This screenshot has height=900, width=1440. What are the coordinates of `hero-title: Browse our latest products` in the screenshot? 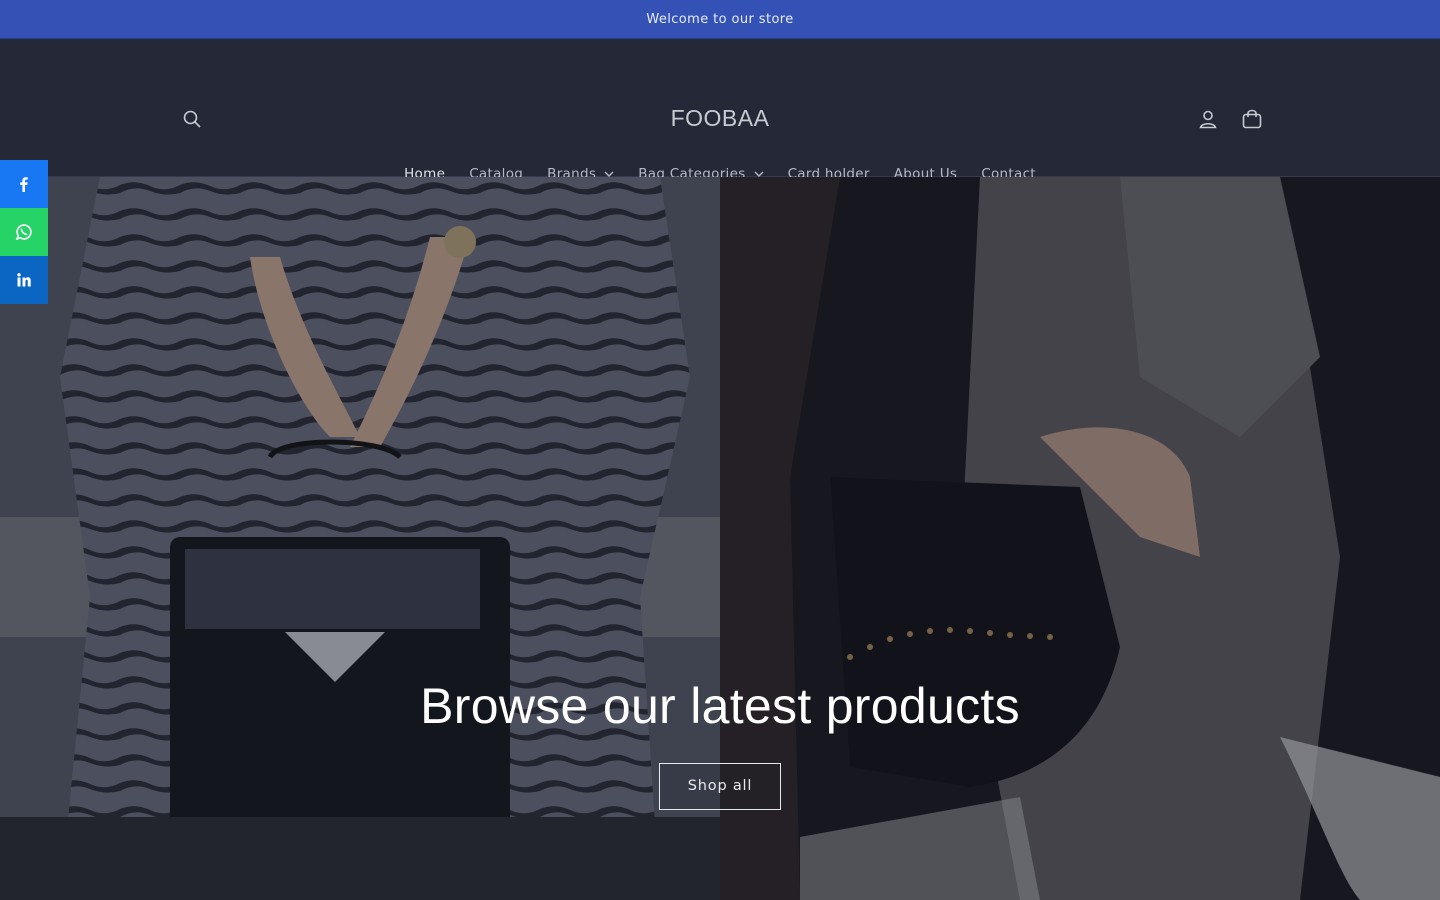 It's located at (720, 706).